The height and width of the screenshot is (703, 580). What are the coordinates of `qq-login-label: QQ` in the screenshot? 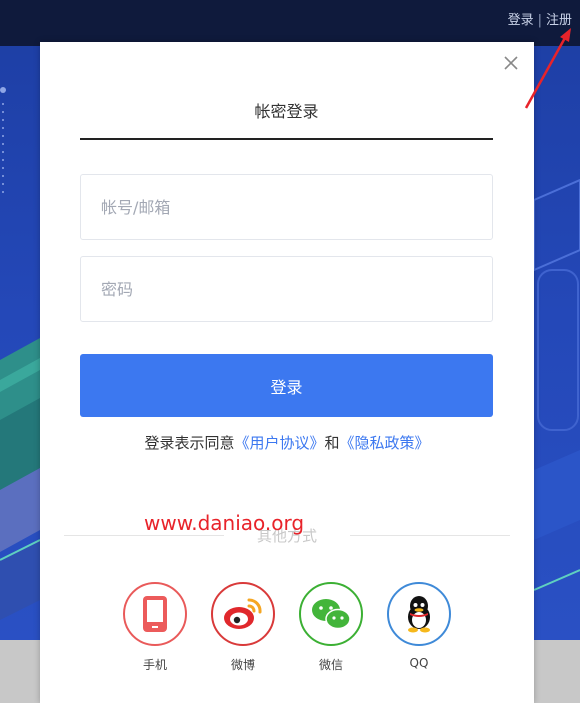 It's located at (419, 663).